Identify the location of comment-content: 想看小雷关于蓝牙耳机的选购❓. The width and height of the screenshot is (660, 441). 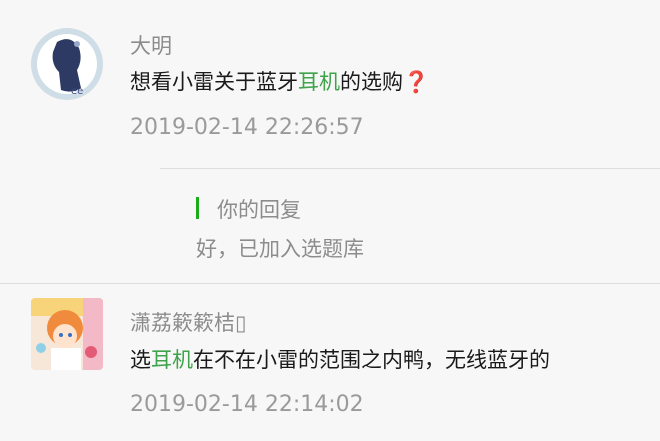
(279, 81).